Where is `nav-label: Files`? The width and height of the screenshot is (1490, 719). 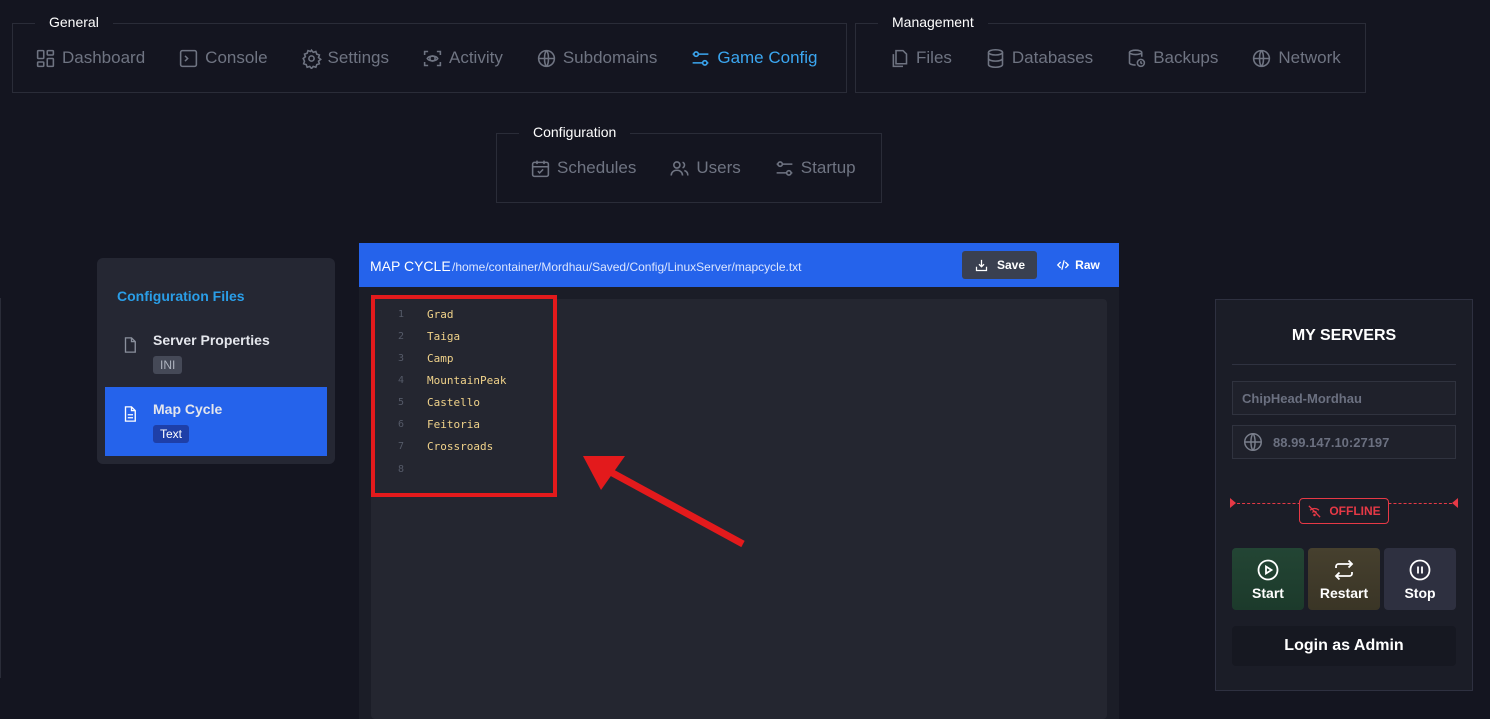 nav-label: Files is located at coordinates (934, 57).